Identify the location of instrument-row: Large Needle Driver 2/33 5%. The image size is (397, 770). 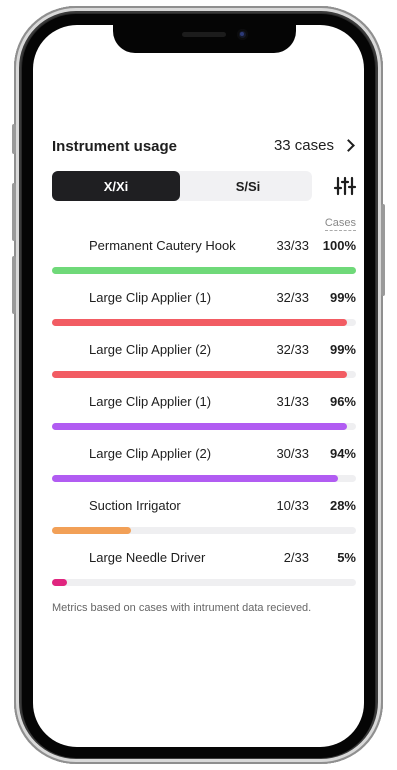
(204, 576).